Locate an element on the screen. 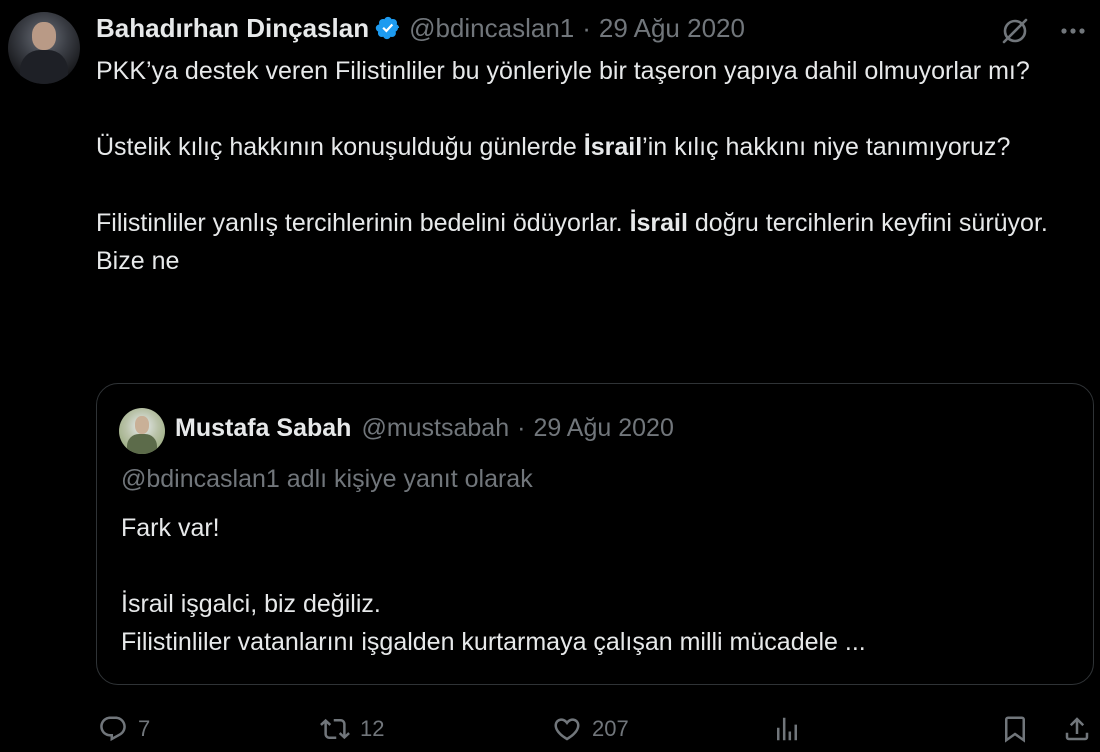 This screenshot has width=1100, height=752. retweet-button: 12 is located at coordinates (352, 729).